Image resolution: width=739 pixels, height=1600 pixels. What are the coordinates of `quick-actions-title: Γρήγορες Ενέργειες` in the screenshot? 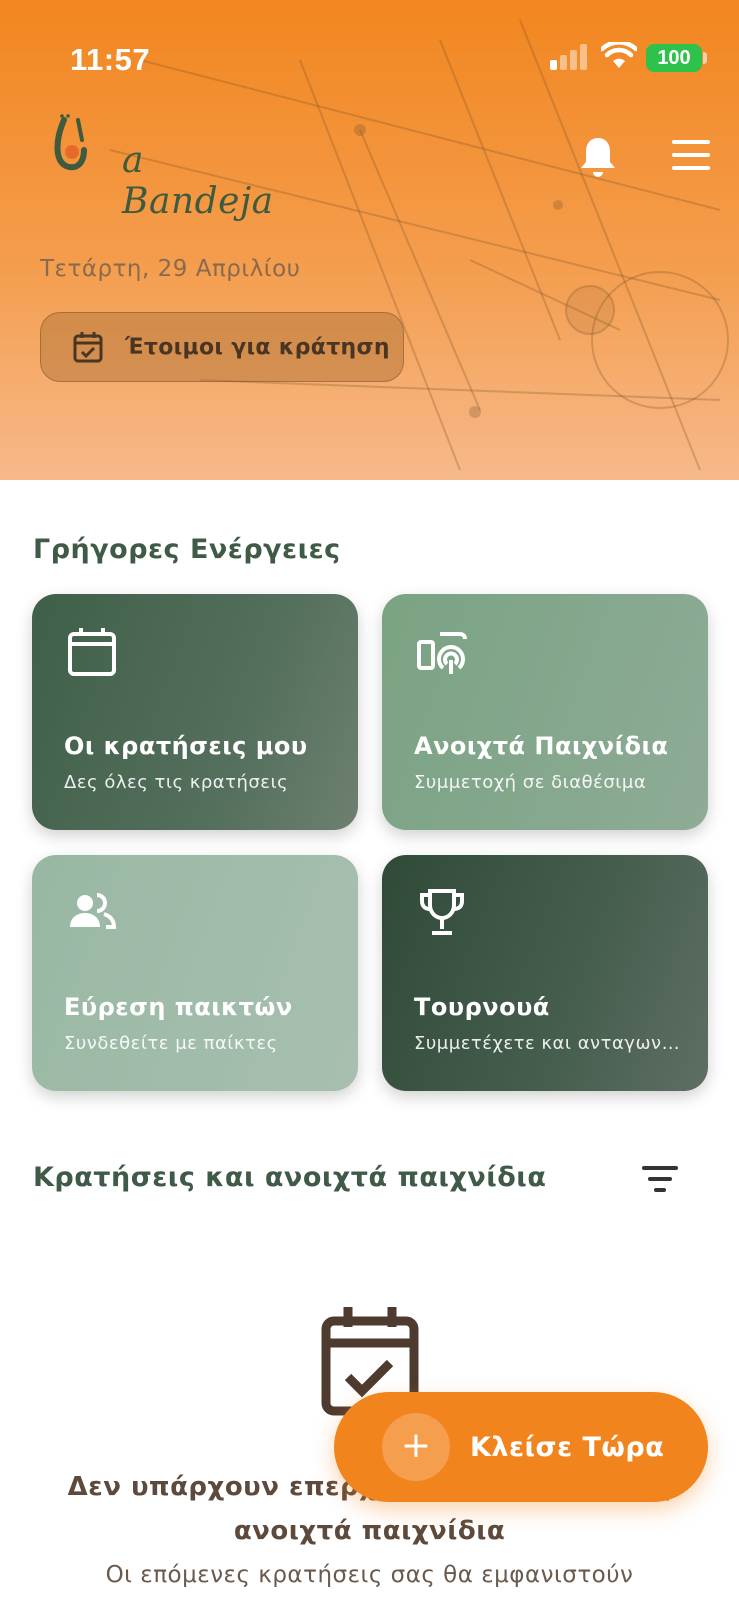 It's located at (187, 549).